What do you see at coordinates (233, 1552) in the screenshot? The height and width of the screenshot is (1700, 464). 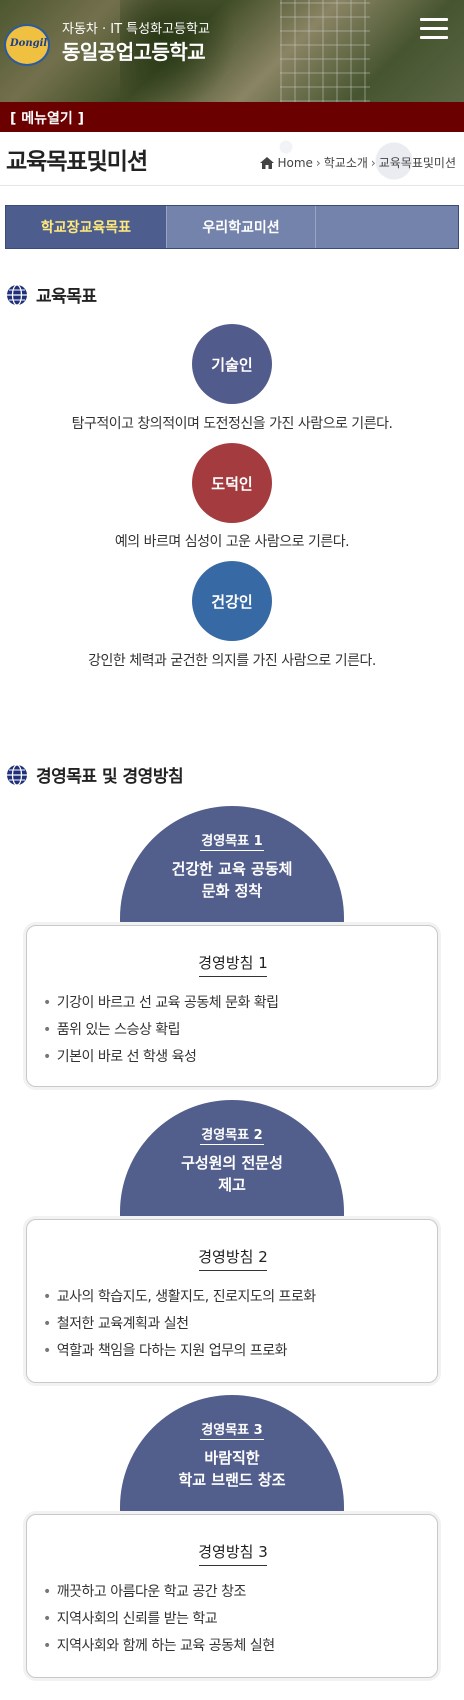 I see `management-policy-label: 경영방침 3` at bounding box center [233, 1552].